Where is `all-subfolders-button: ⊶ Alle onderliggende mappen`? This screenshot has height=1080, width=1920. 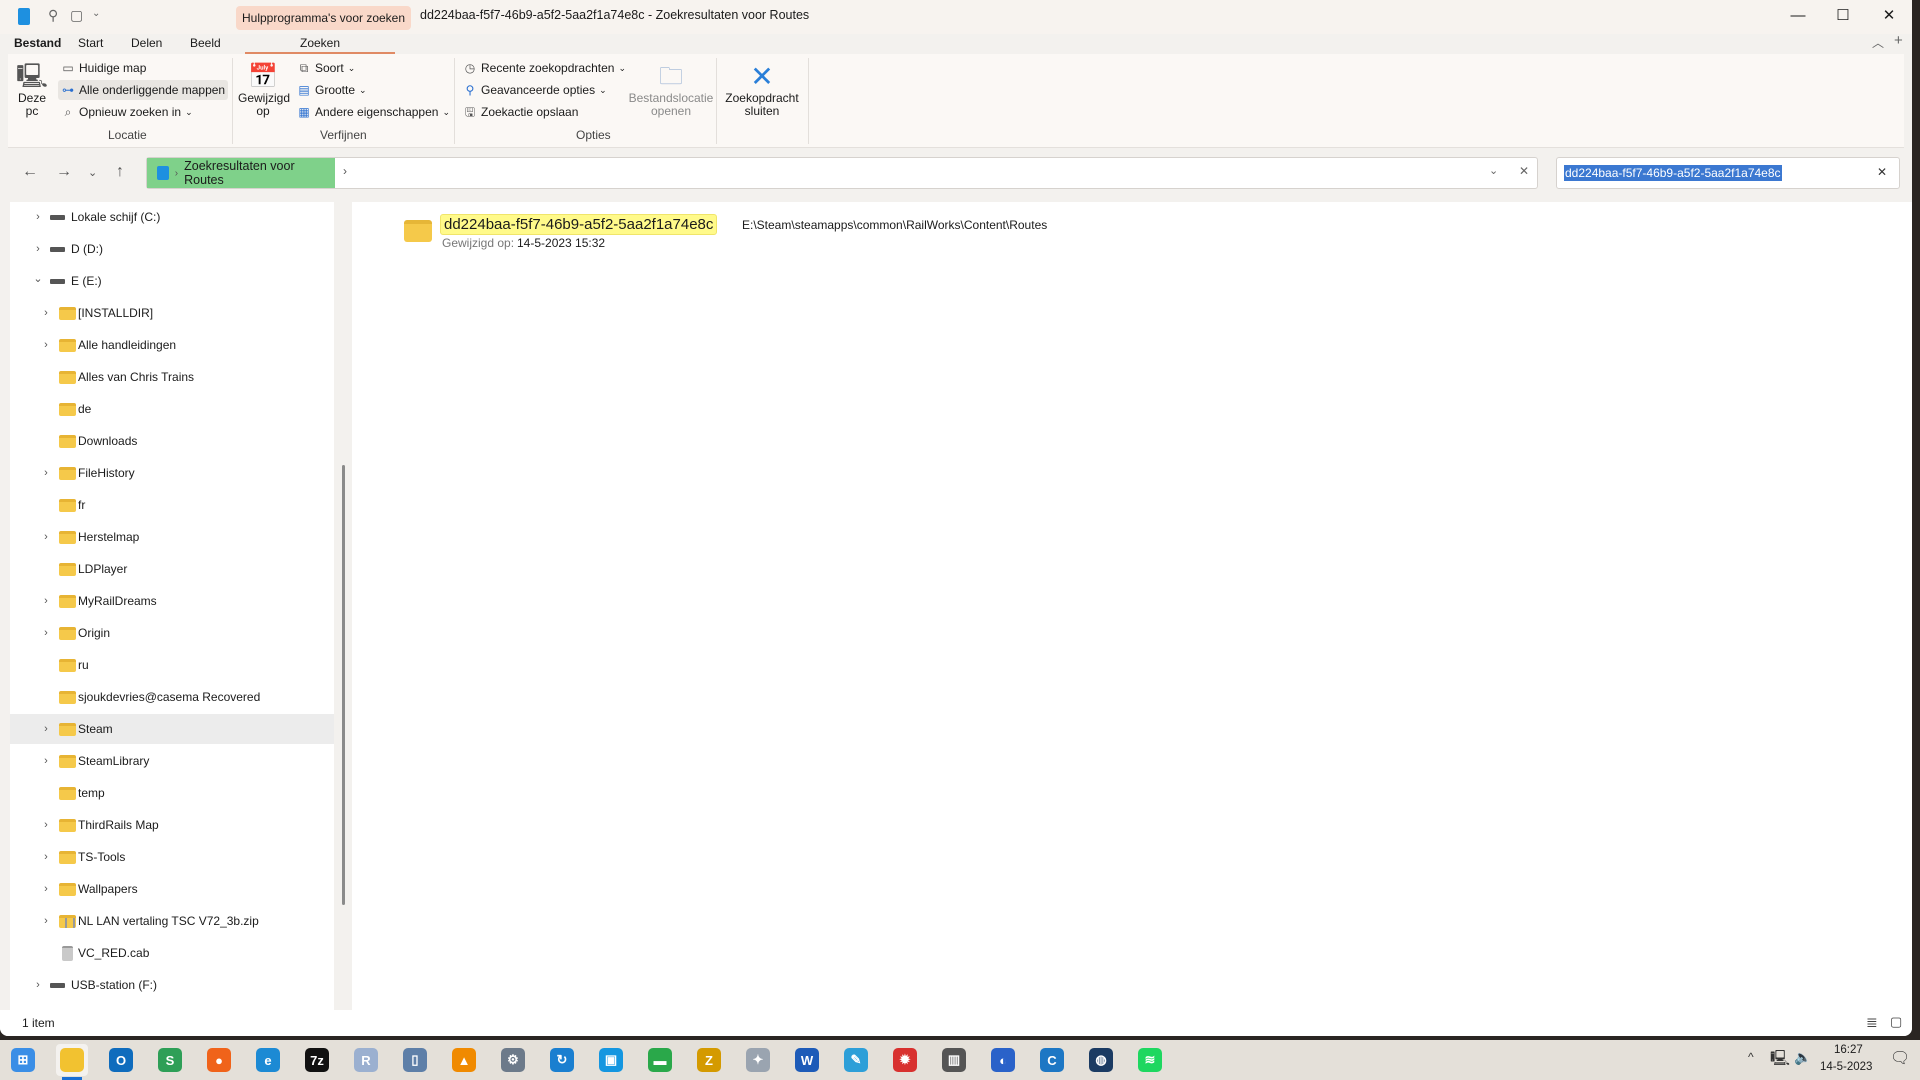 all-subfolders-button: ⊶ Alle onderliggende mappen is located at coordinates (143, 90).